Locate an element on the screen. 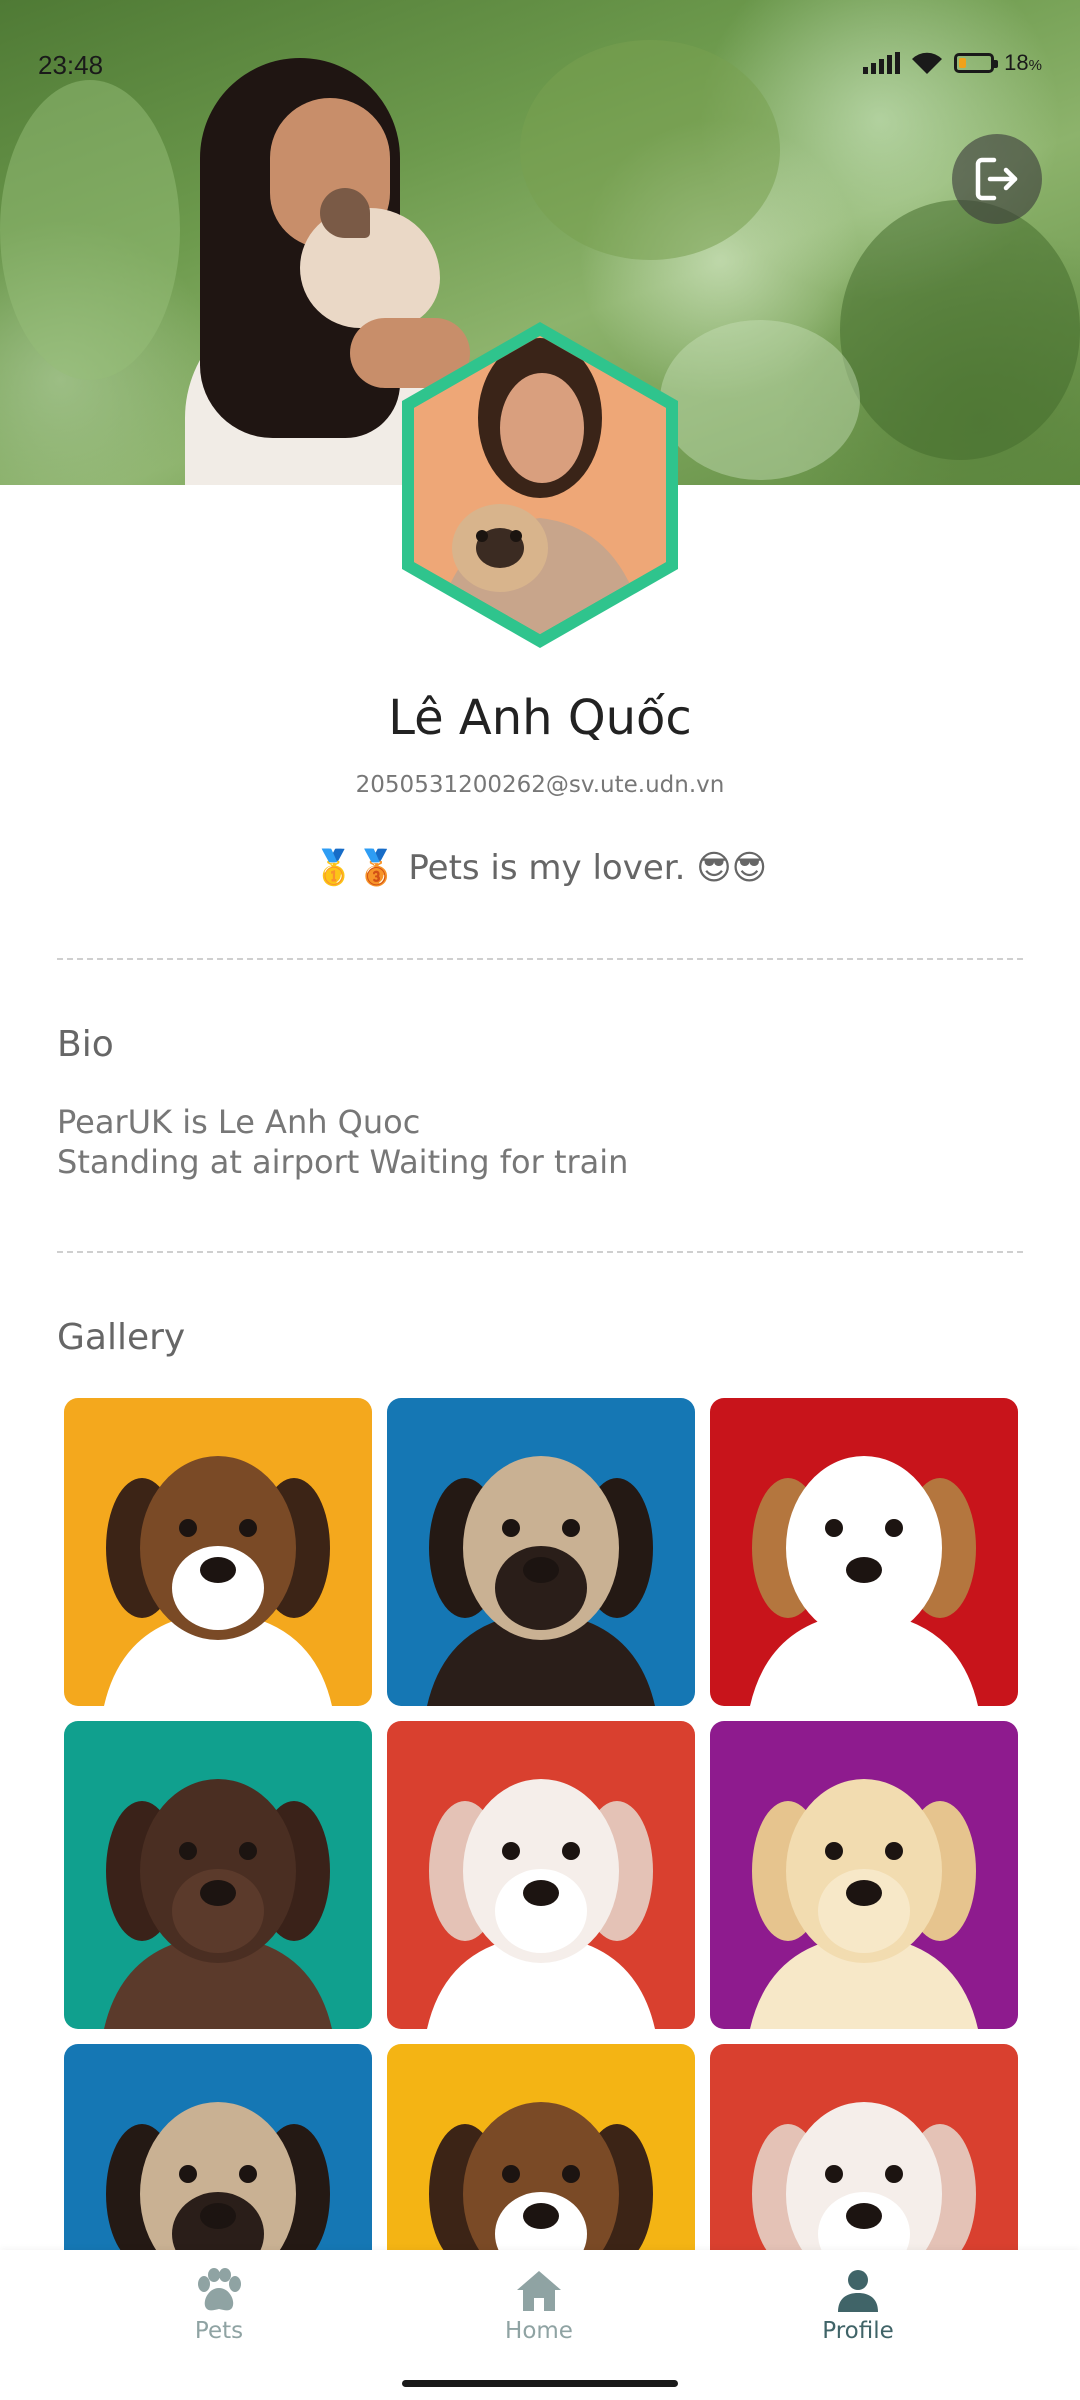 The width and height of the screenshot is (1080, 2400). status-icons: 18% is located at coordinates (952, 63).